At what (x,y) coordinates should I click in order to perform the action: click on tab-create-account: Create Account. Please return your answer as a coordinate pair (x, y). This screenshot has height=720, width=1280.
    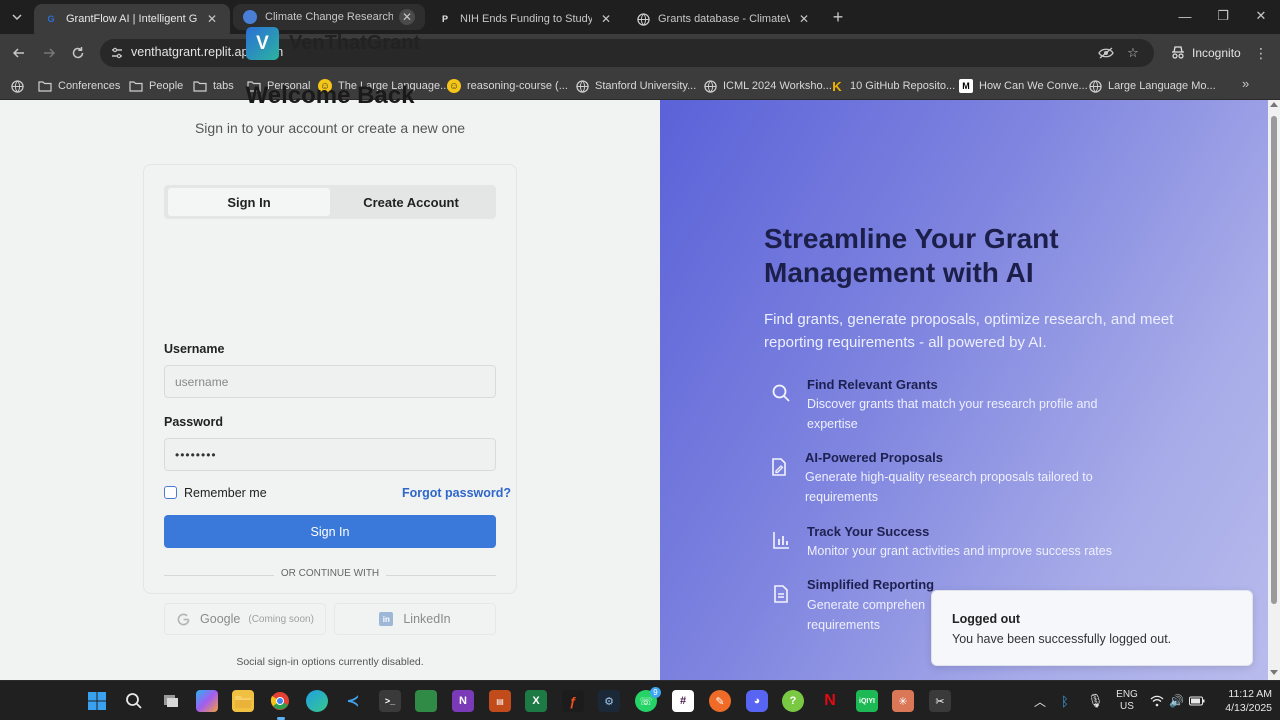
    Looking at the image, I should click on (411, 202).